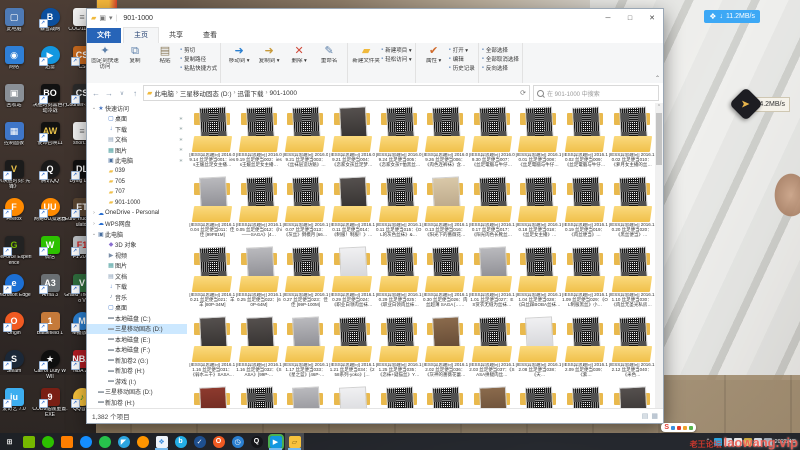  What do you see at coordinates (659, 256) in the screenshot?
I see `vertical-scrollbar: ⌃` at bounding box center [659, 256].